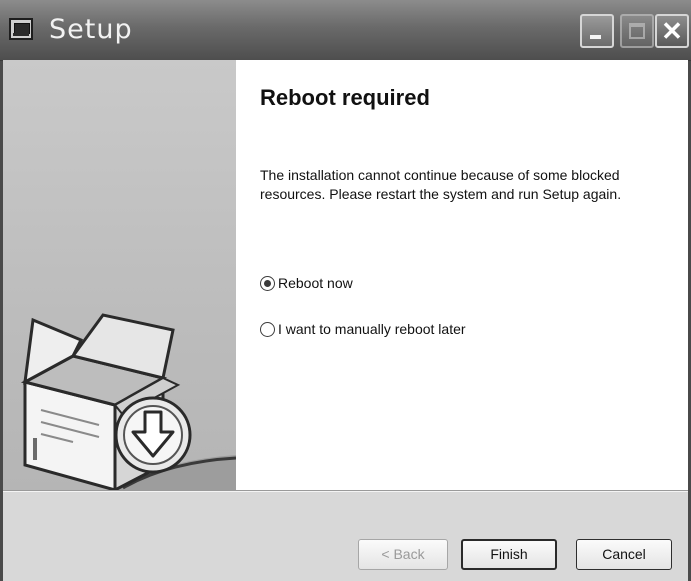 Image resolution: width=691 pixels, height=581 pixels. I want to click on close-button: ✕, so click(672, 31).